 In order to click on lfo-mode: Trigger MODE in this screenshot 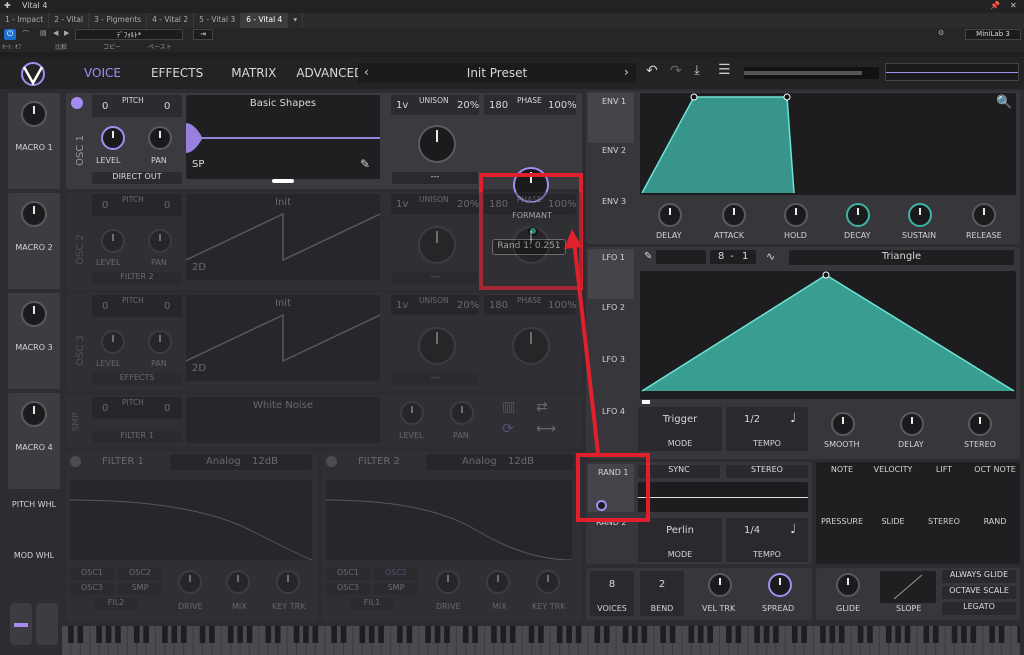, I will do `click(680, 429)`.